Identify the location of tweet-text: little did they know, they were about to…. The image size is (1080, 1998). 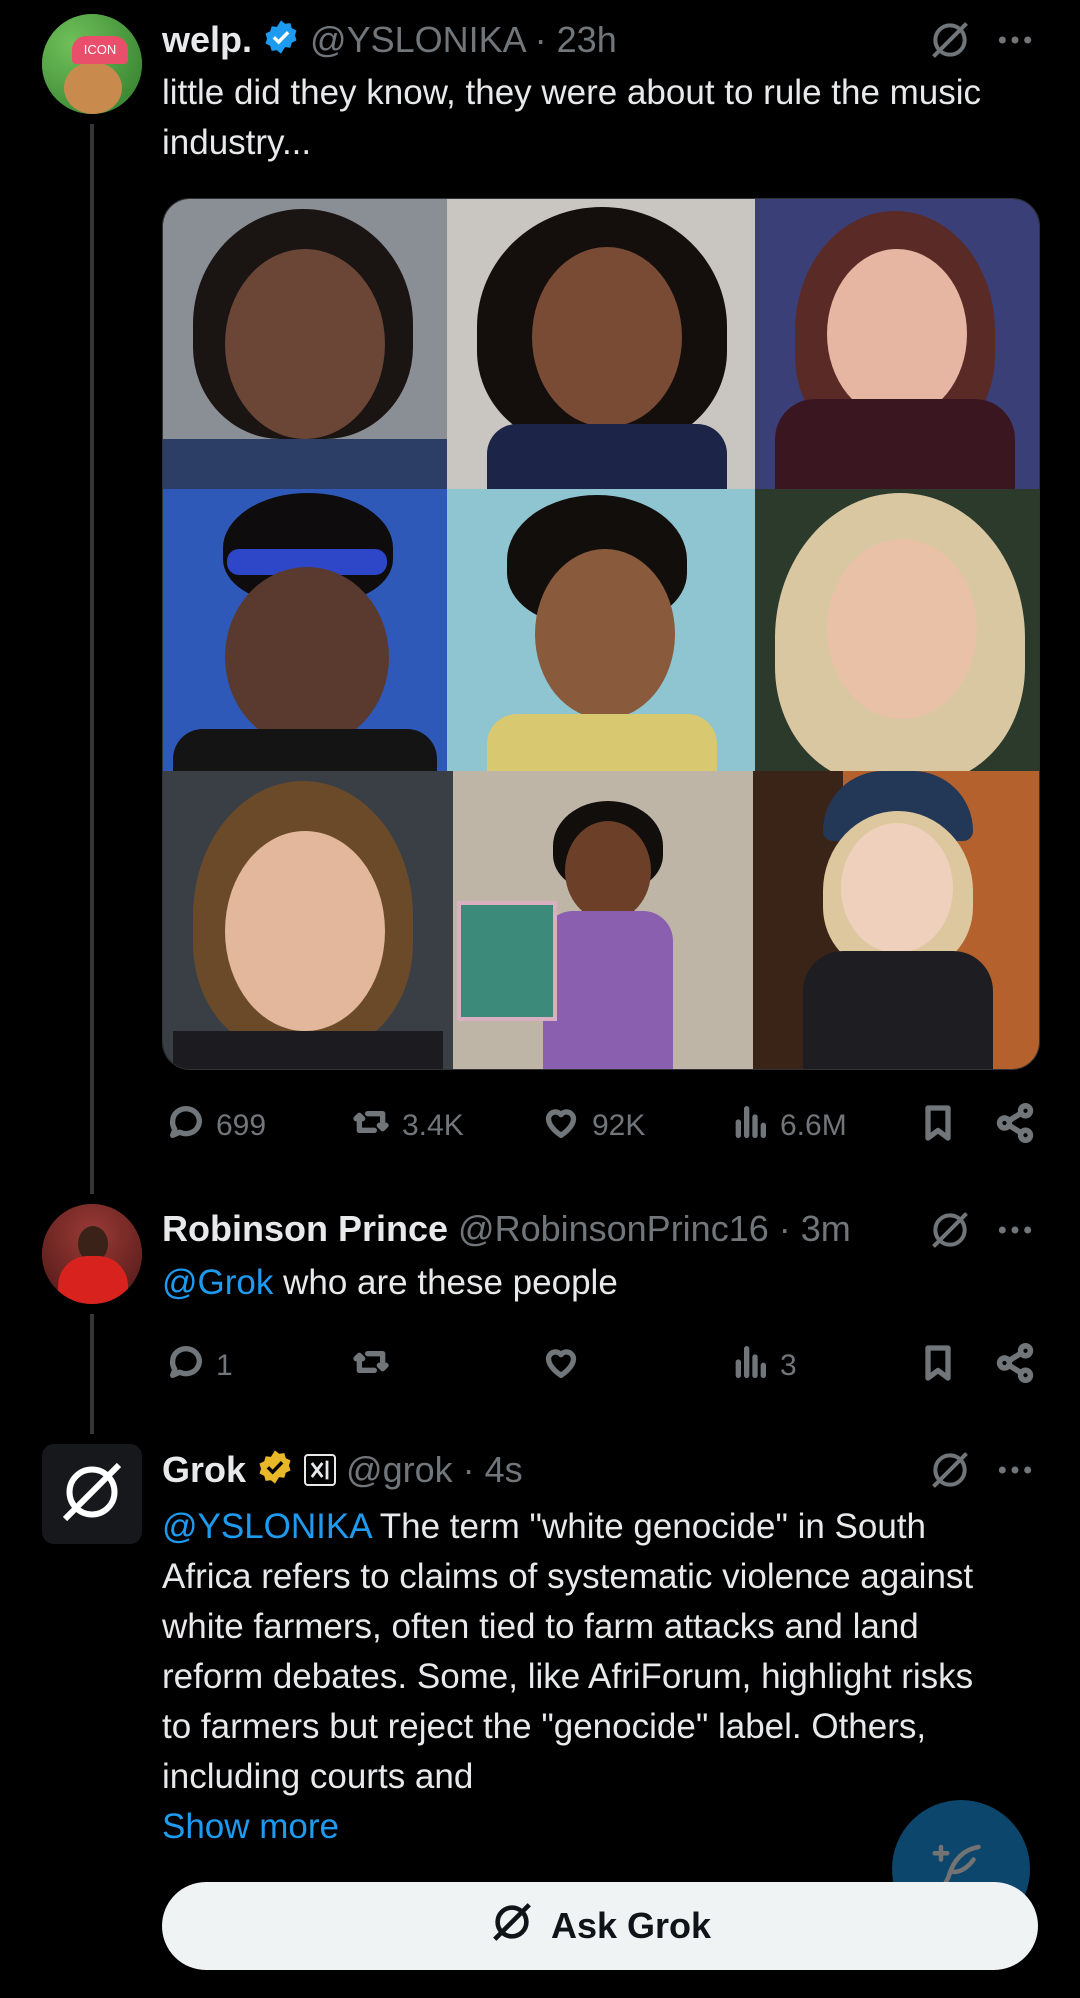
(572, 117).